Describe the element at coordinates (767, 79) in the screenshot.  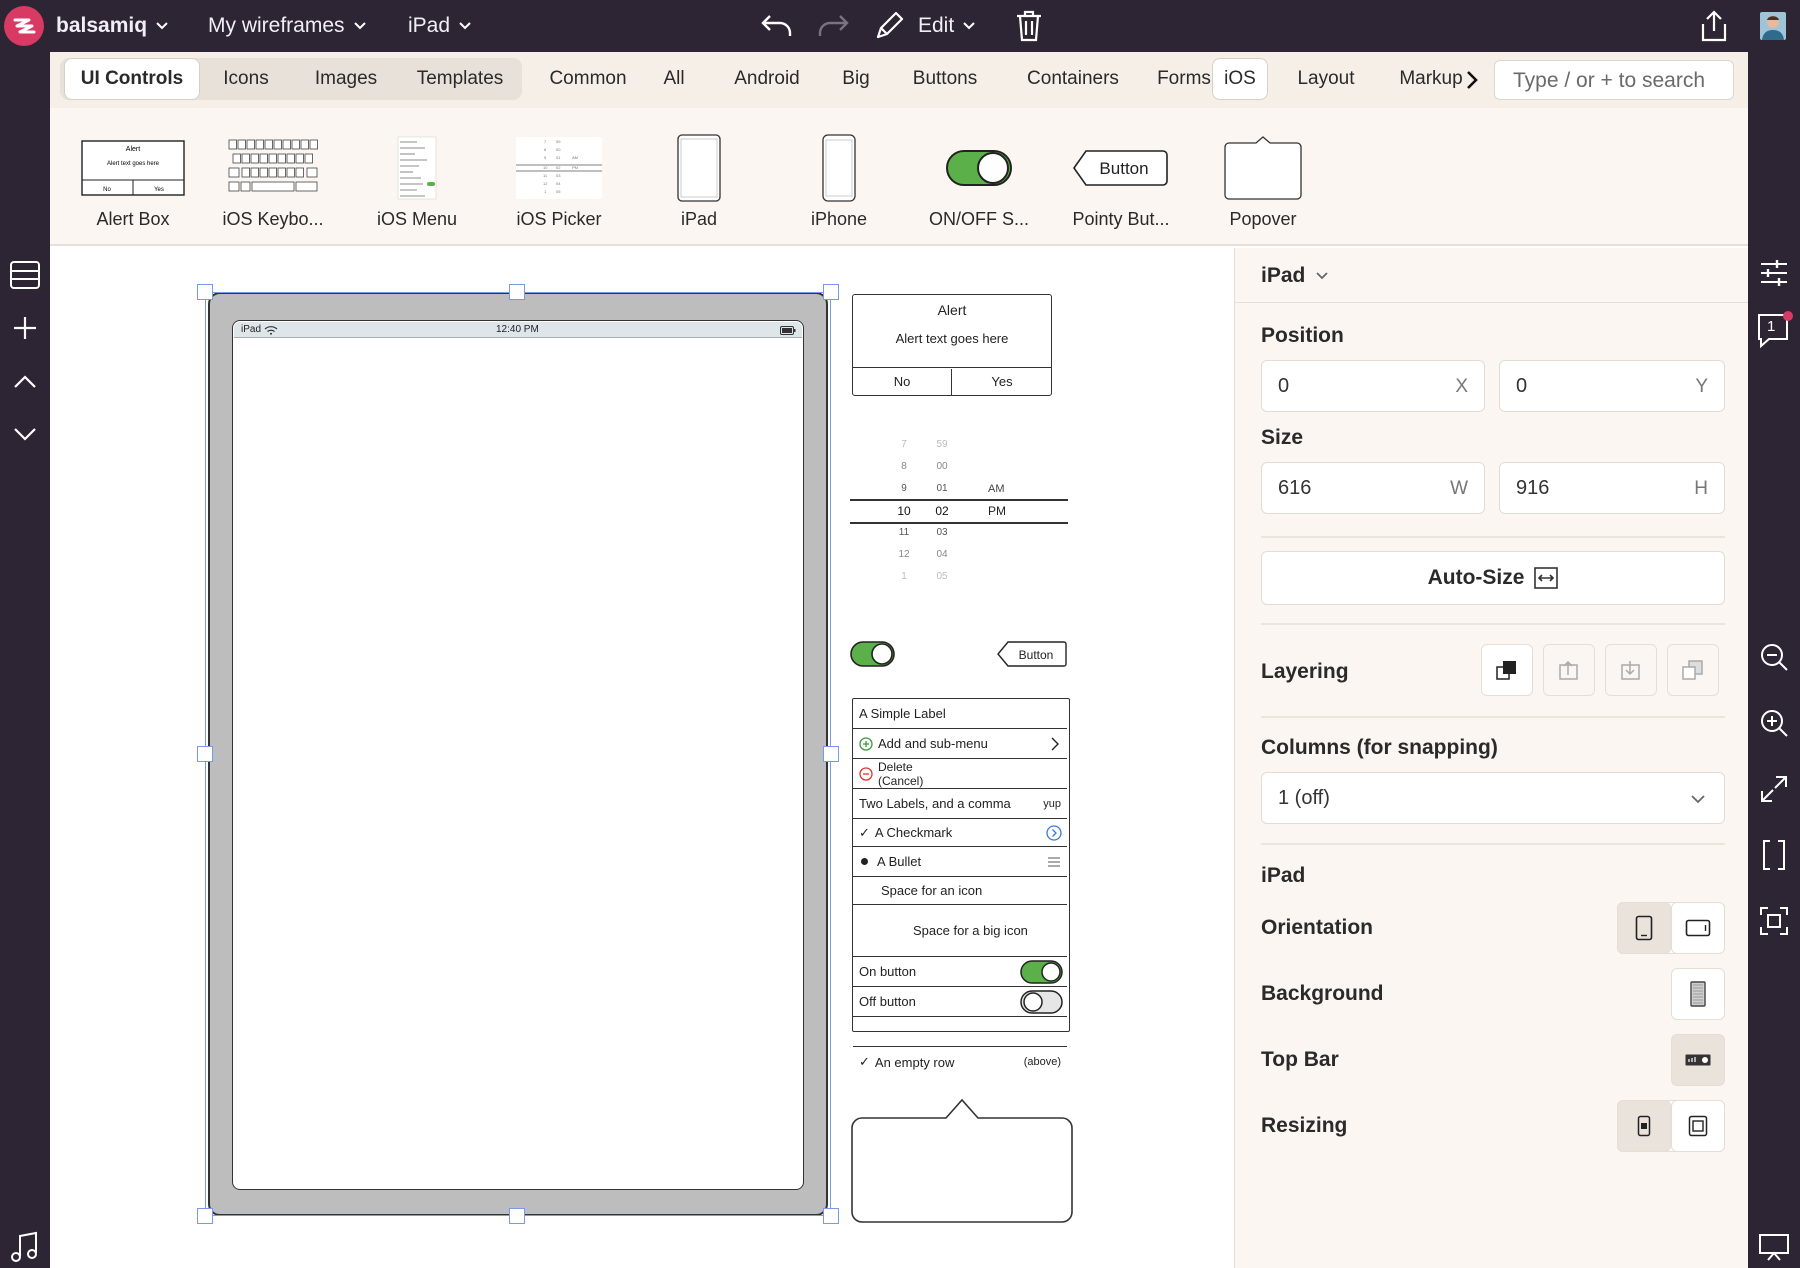
I see `category-android: Android` at that location.